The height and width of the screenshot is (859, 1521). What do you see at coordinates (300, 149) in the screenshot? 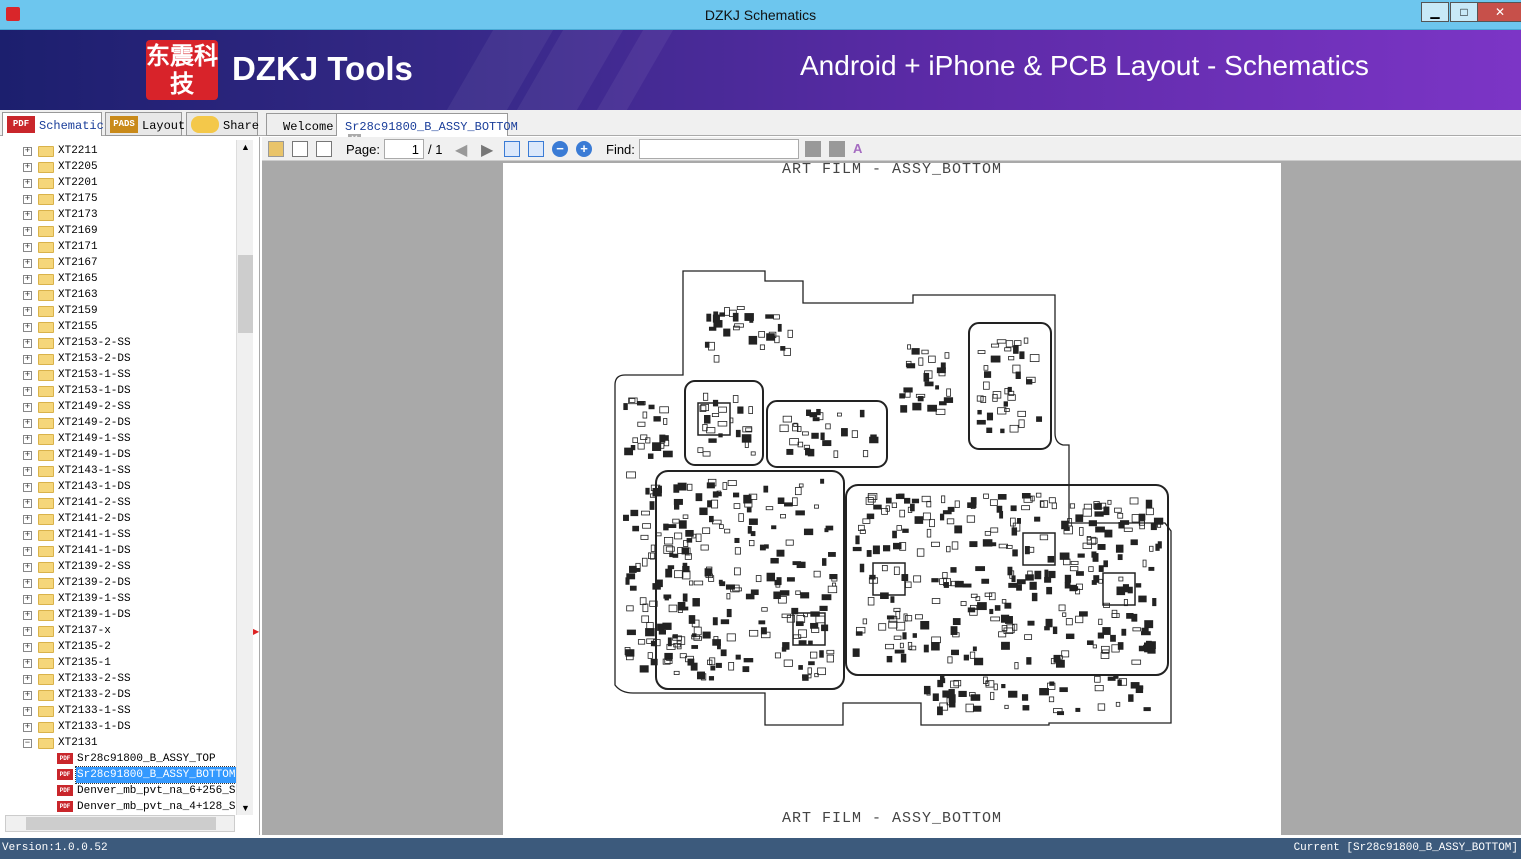
I see `prev-page-doc-icon` at bounding box center [300, 149].